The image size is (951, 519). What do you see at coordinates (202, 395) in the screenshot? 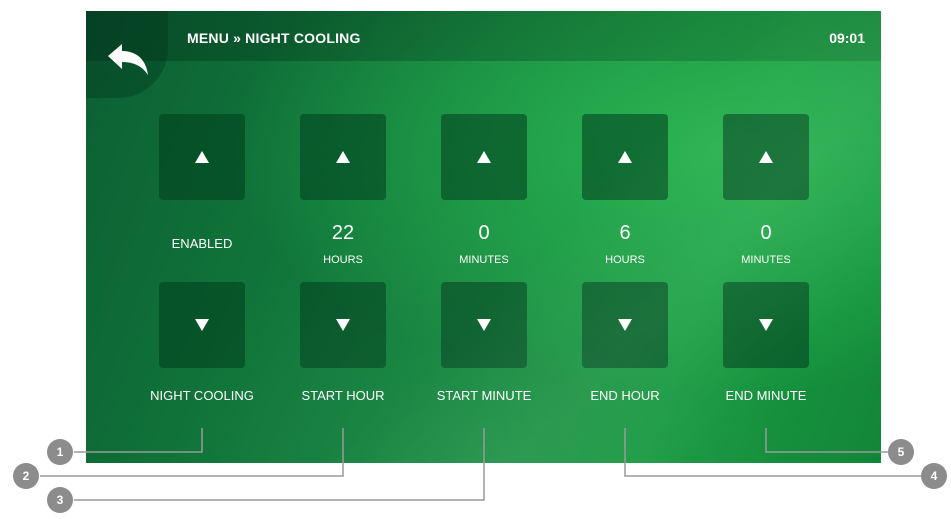
I see `night-cooling-label: NIGHT COOLING` at bounding box center [202, 395].